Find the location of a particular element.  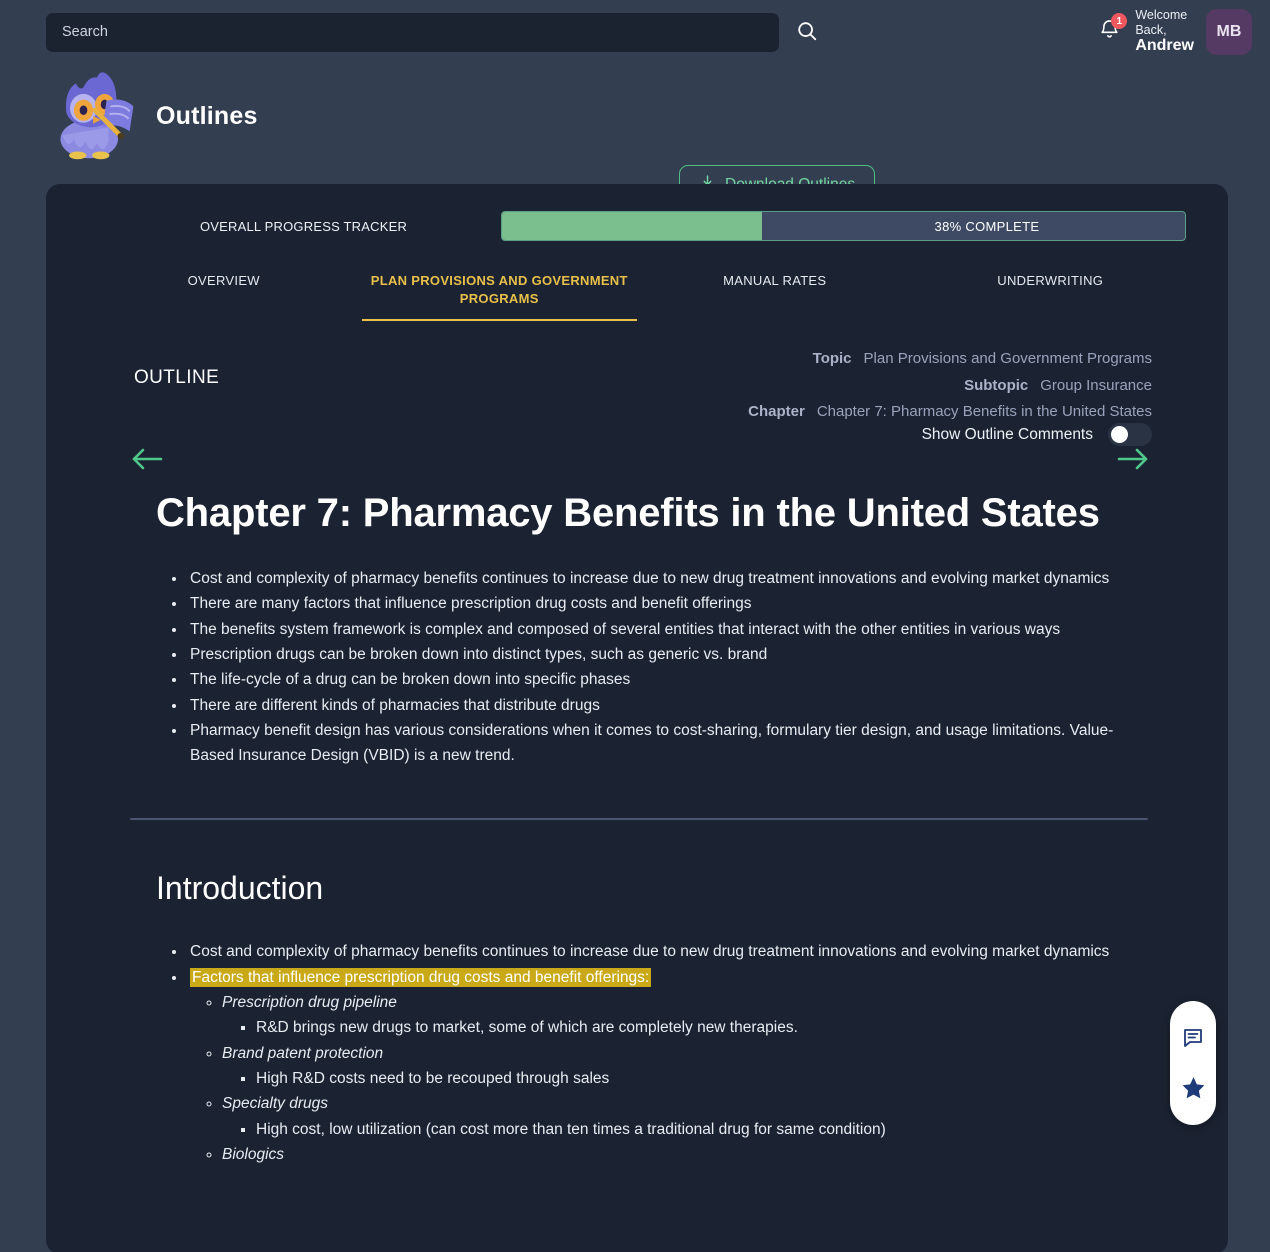

meta-key-topic: Topic is located at coordinates (832, 359).